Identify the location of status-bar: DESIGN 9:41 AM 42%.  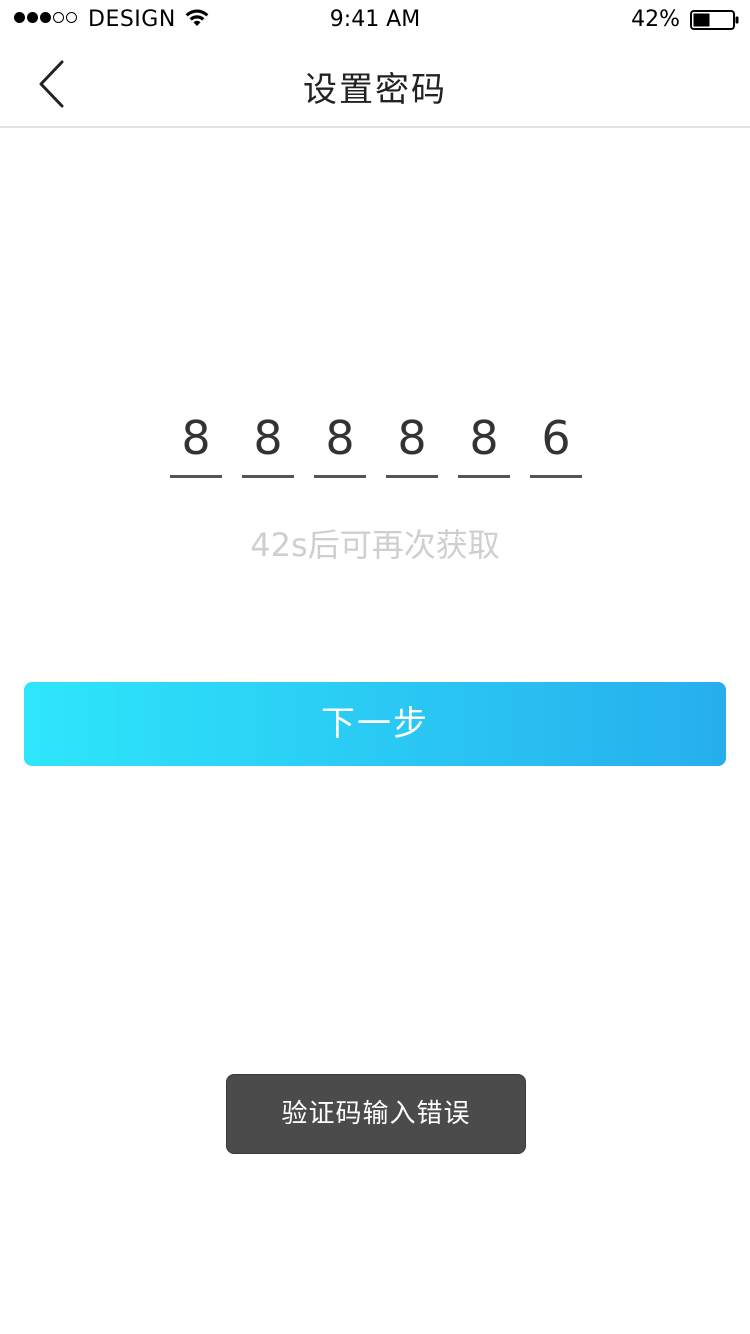
(375, 20).